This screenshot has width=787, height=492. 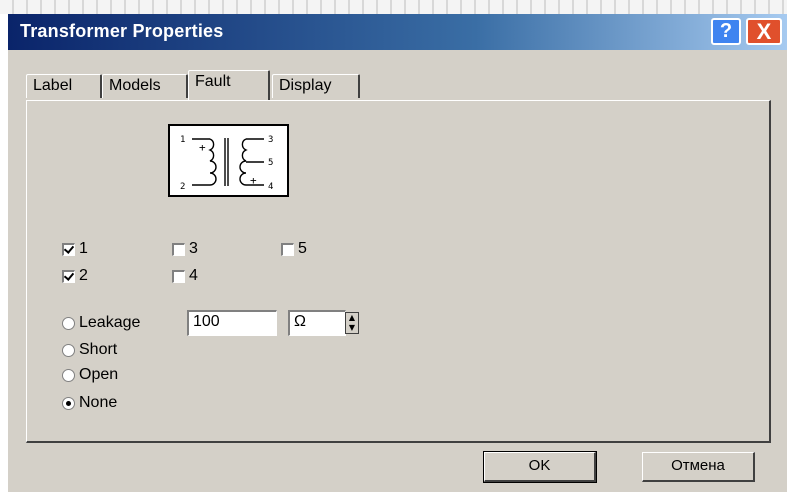 I want to click on tab-label: Label, so click(x=64, y=86).